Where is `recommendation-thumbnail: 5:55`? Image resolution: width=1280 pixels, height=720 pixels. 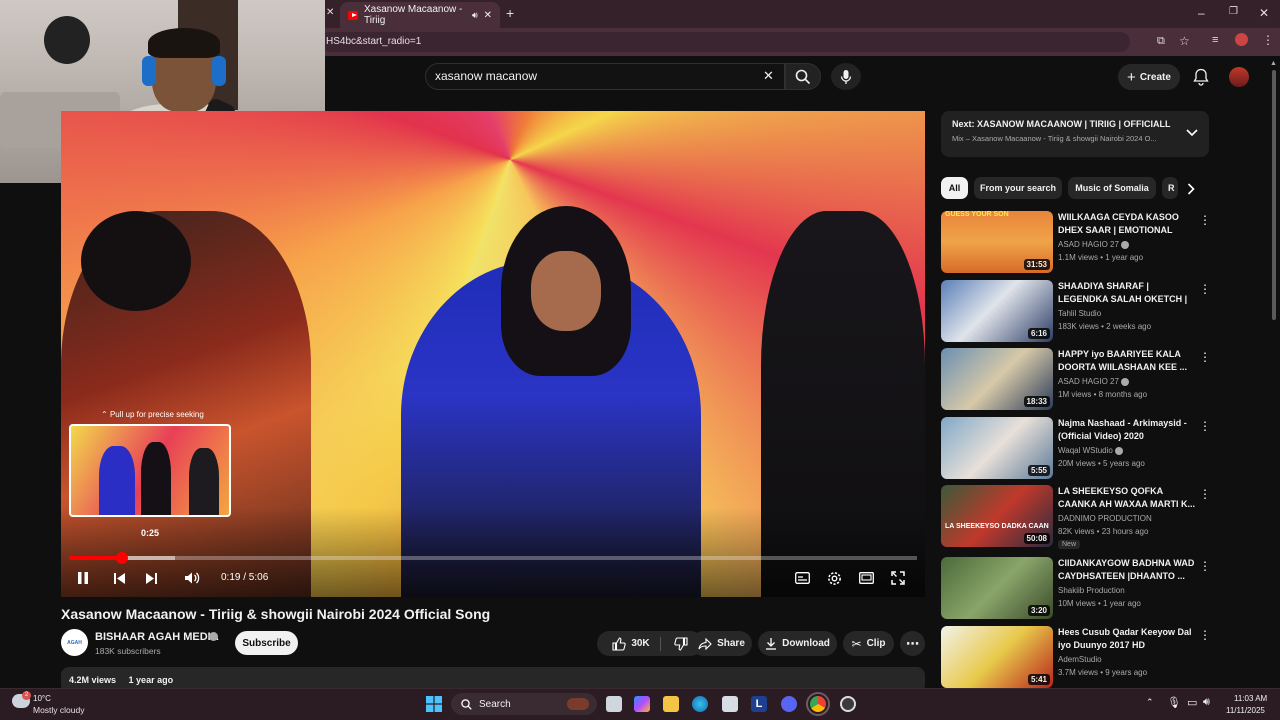 recommendation-thumbnail: 5:55 is located at coordinates (997, 448).